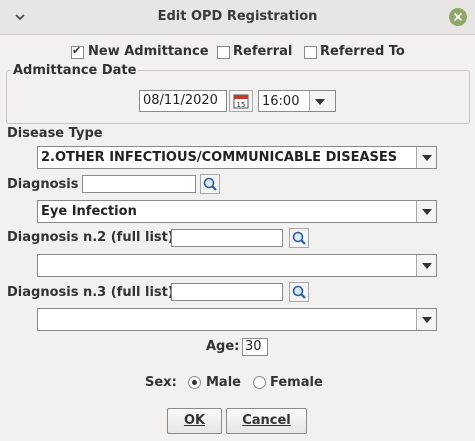 Image resolution: width=475 pixels, height=441 pixels. I want to click on diagnosis-search-button, so click(210, 184).